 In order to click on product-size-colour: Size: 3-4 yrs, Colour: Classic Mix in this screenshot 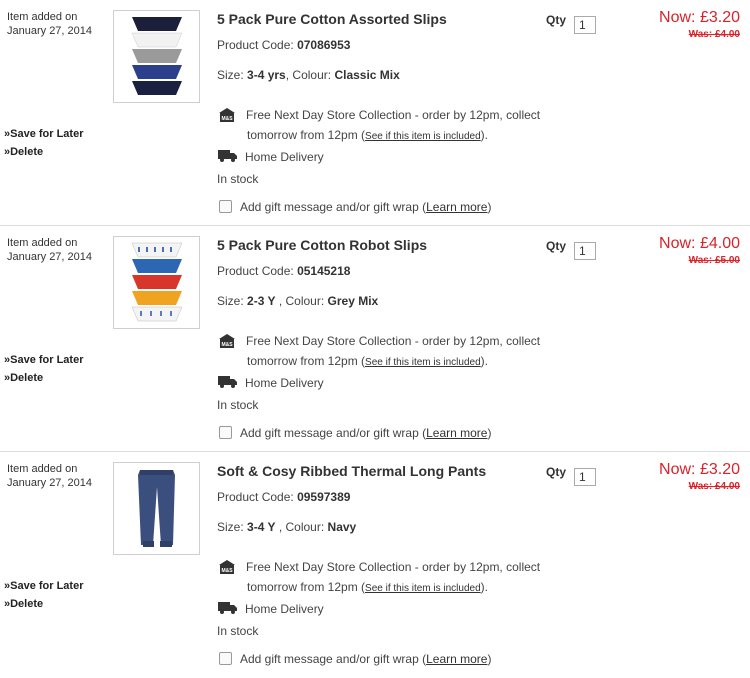, I will do `click(308, 75)`.